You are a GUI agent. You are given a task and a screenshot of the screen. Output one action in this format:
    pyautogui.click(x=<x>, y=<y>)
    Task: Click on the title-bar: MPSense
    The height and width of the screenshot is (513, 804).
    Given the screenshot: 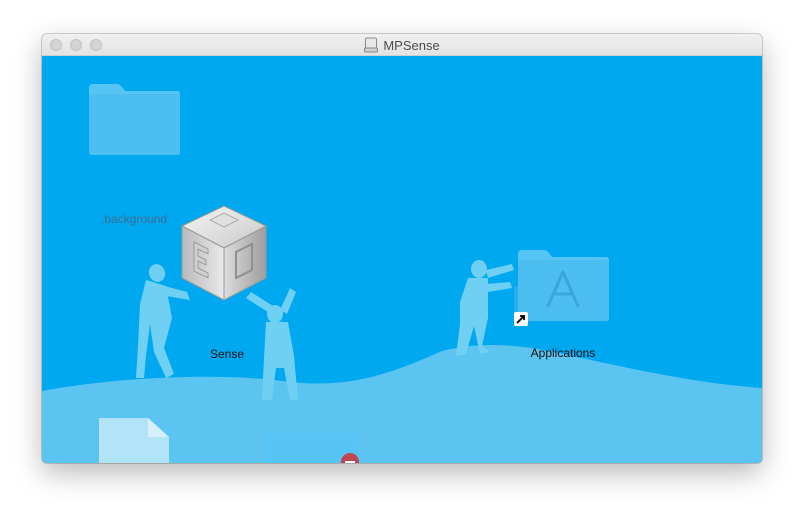 What is the action you would take?
    pyautogui.click(x=402, y=45)
    